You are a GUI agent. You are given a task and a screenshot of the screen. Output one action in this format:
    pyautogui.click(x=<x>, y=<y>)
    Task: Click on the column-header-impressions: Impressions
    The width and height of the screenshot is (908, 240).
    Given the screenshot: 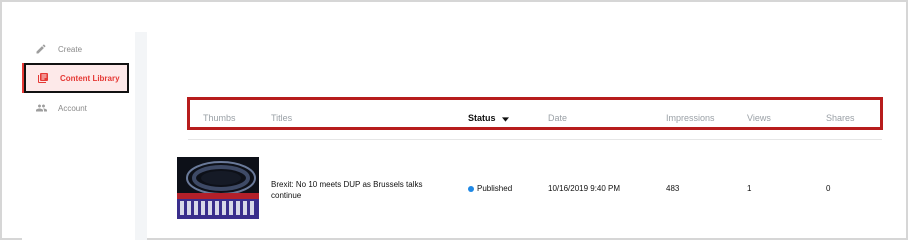 What is the action you would take?
    pyautogui.click(x=690, y=118)
    